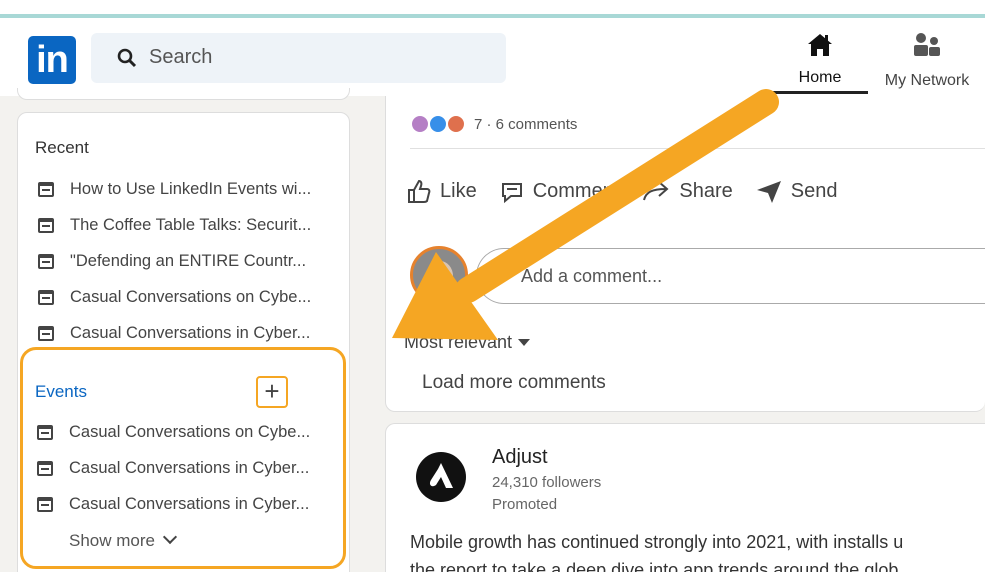  Describe the element at coordinates (526, 124) in the screenshot. I see `reaction-count: 7 · 6 comments` at that location.